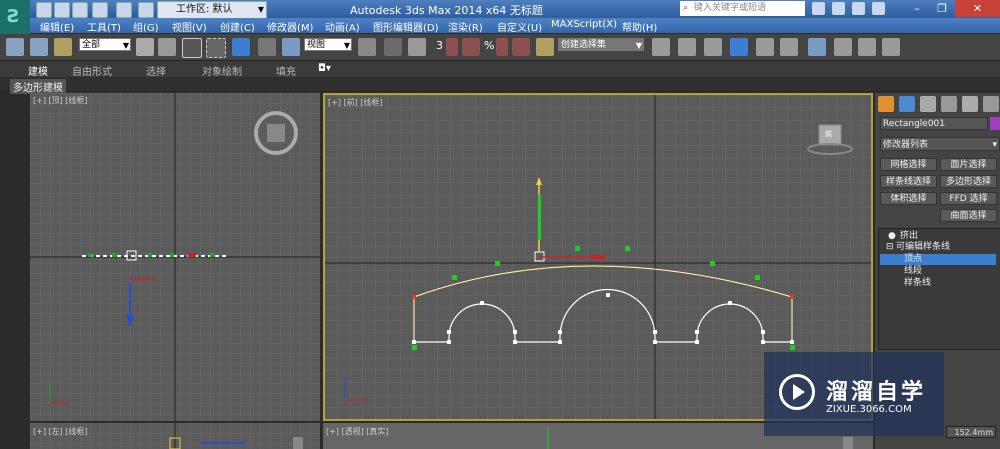 The image size is (1000, 449). I want to click on menu-customize: 自定义(U), so click(519, 26).